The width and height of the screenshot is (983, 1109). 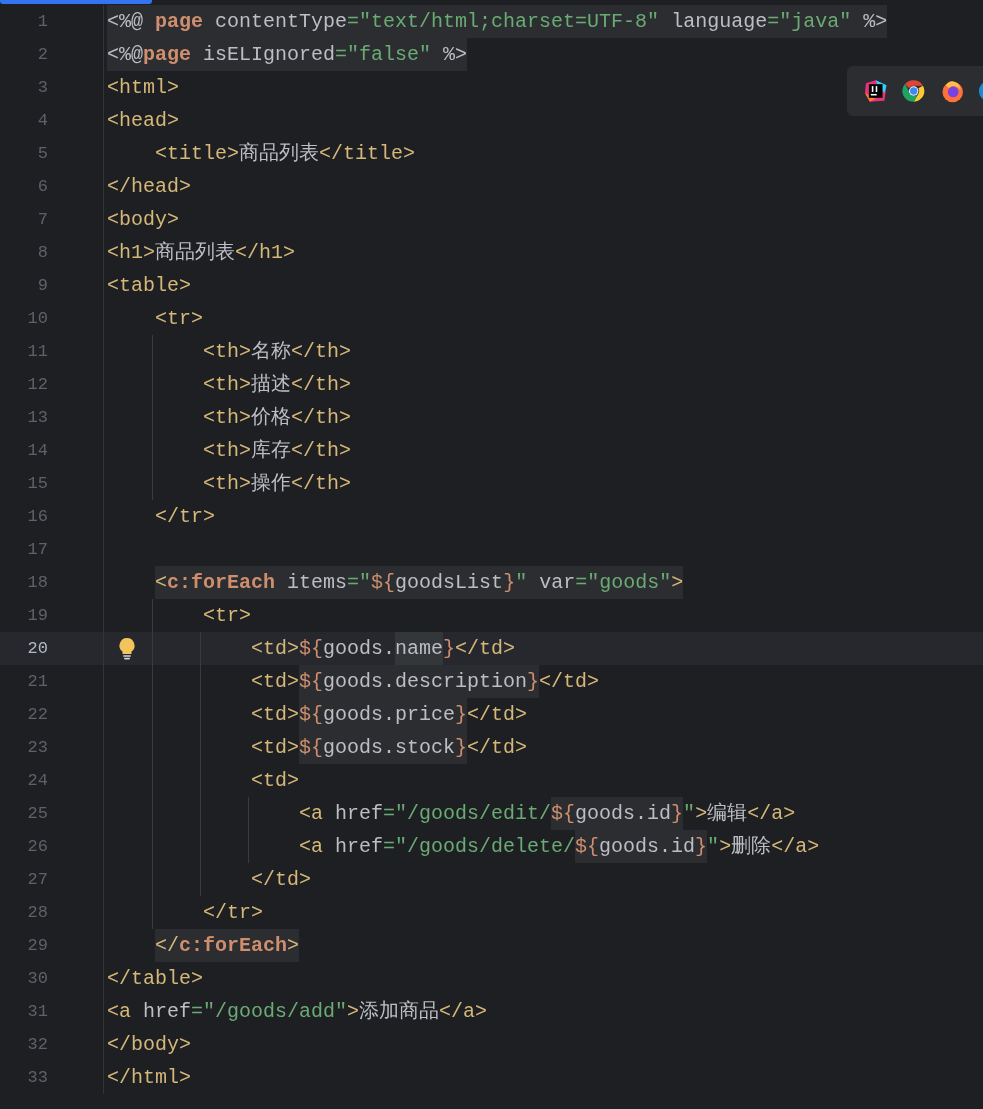 I want to click on line-number: 21, so click(x=37, y=681).